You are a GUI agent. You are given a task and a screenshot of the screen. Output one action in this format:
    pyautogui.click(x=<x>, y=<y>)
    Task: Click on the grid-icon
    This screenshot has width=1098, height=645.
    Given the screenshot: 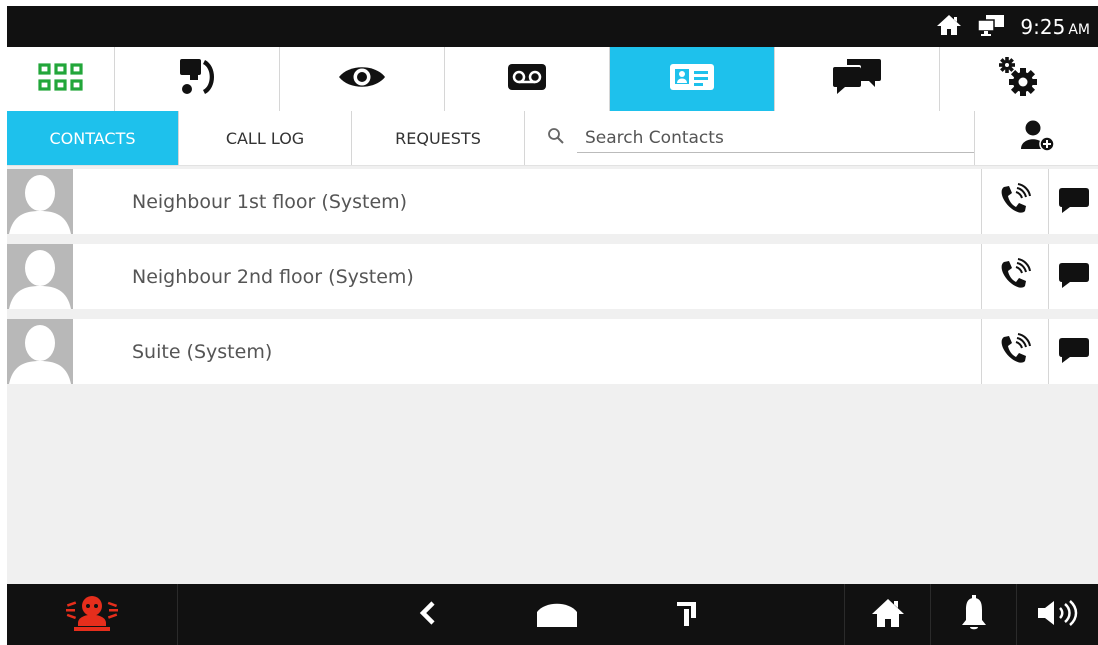 What is the action you would take?
    pyautogui.click(x=60, y=79)
    